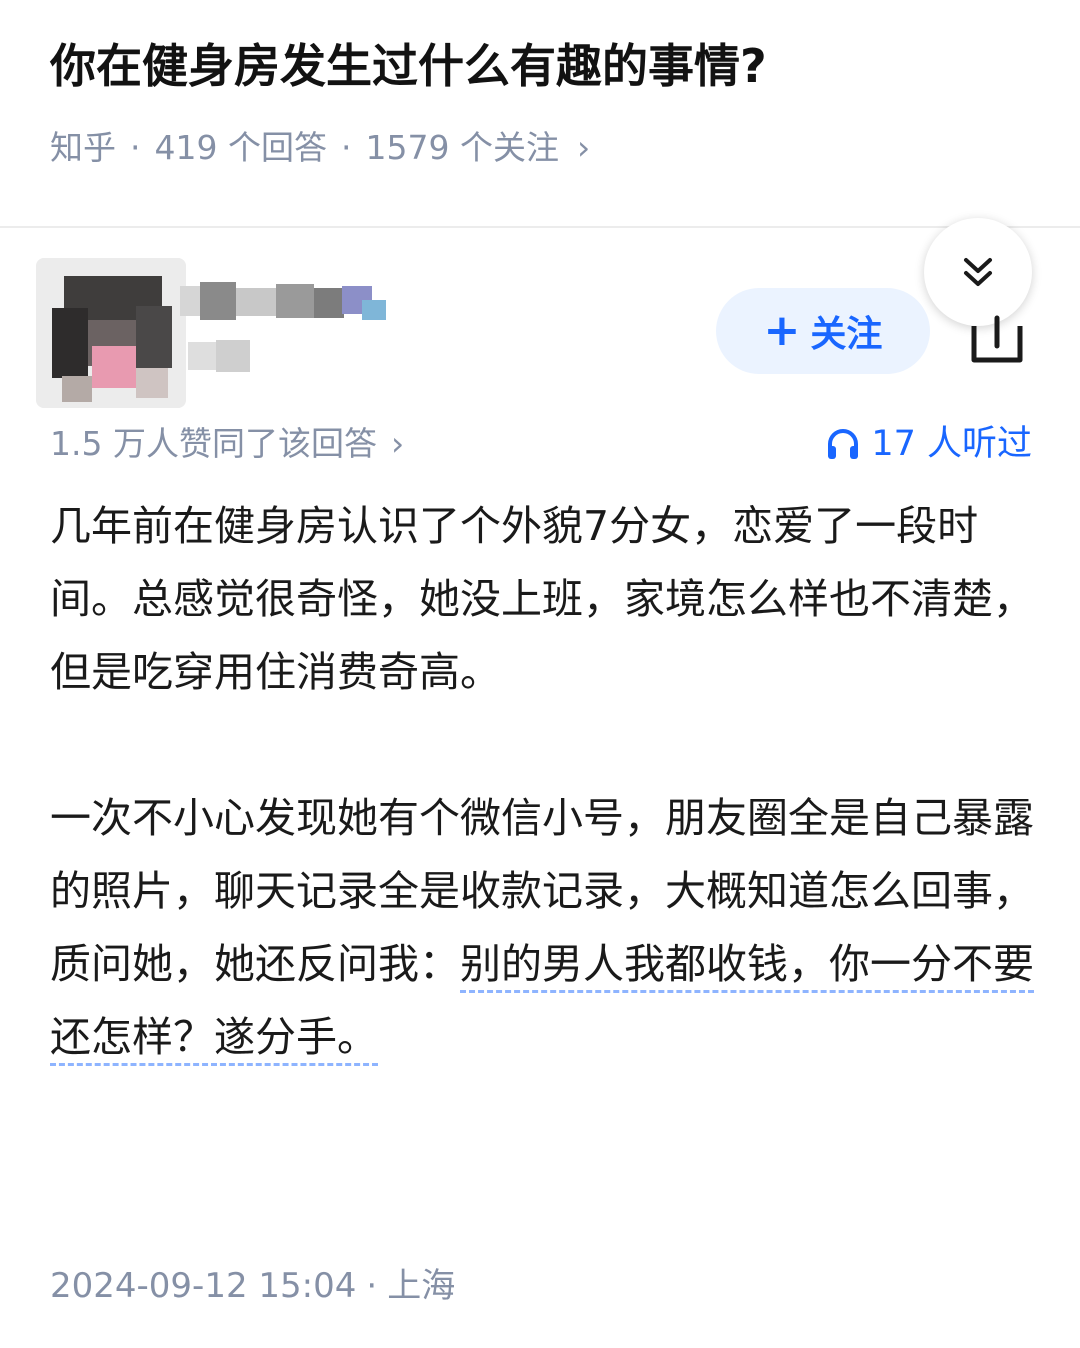 The width and height of the screenshot is (1080, 1348). I want to click on question-meta: 知乎 · 419 个回答 · 1579 个关注 ›, so click(320, 148).